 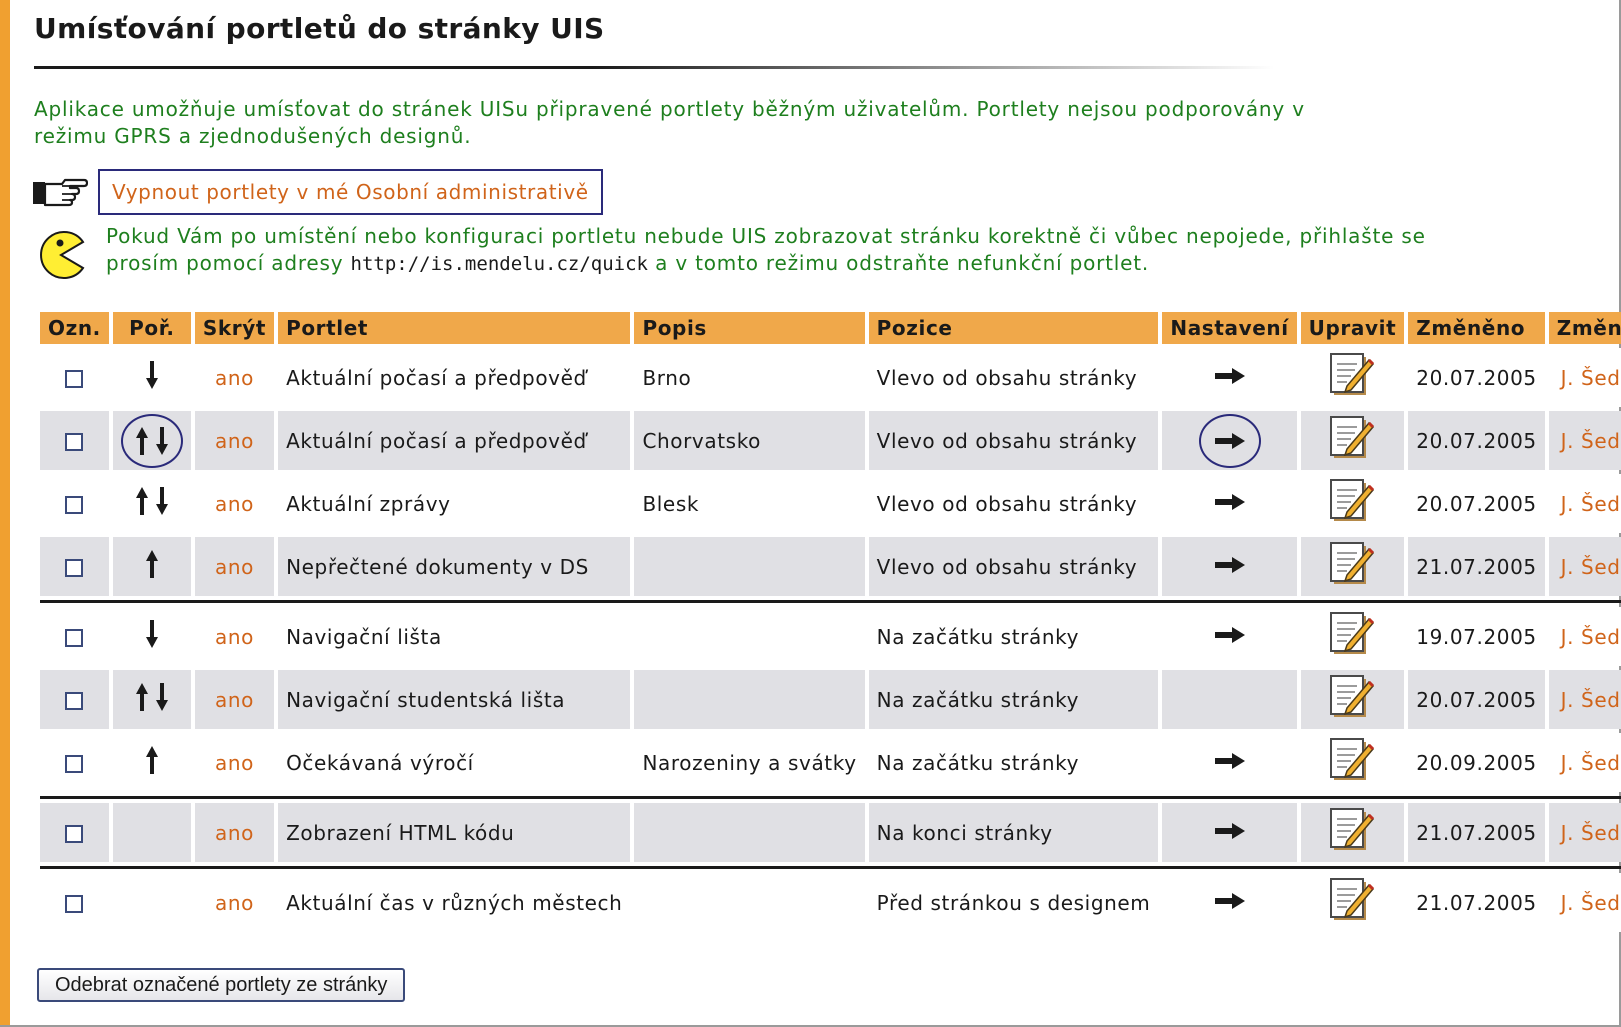 I want to click on header-changed-by: Změnil, so click(x=1584, y=328).